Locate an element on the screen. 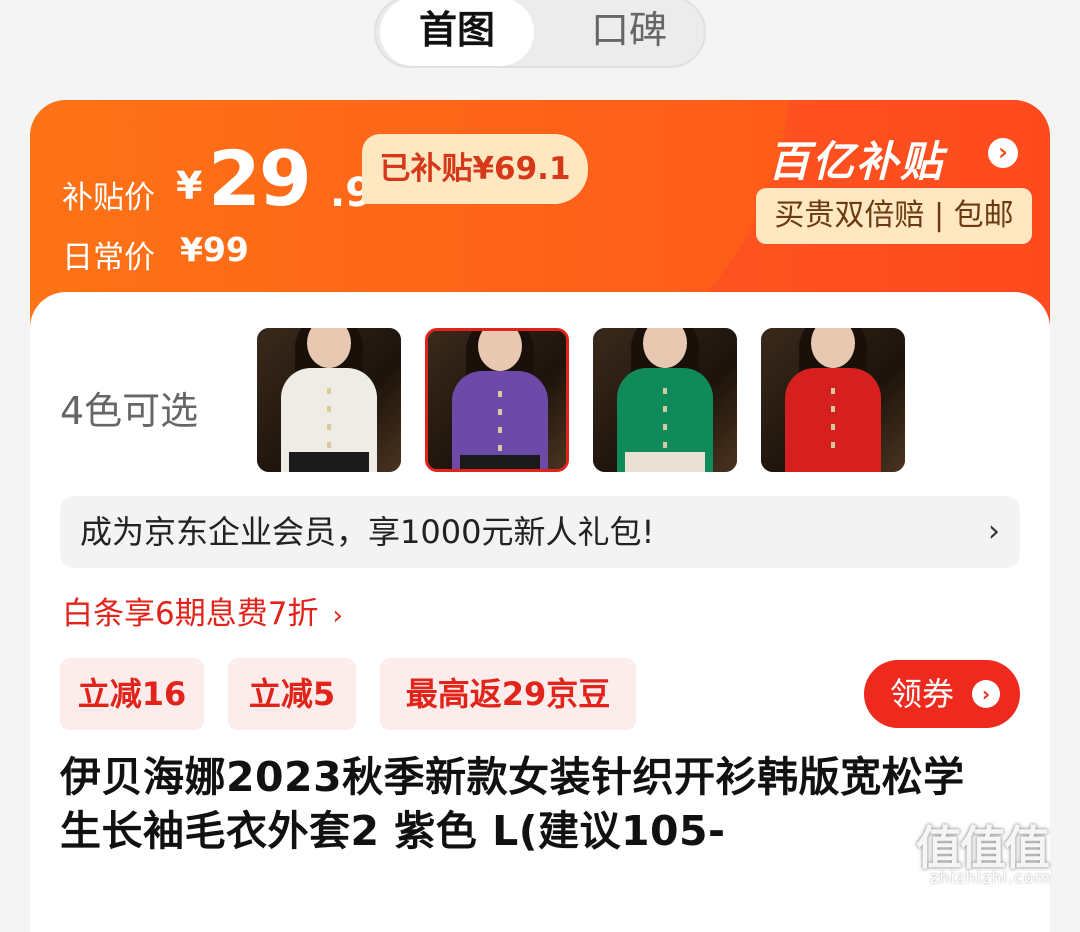 This screenshot has width=1080, height=932. variant-thumb-red is located at coordinates (833, 400).